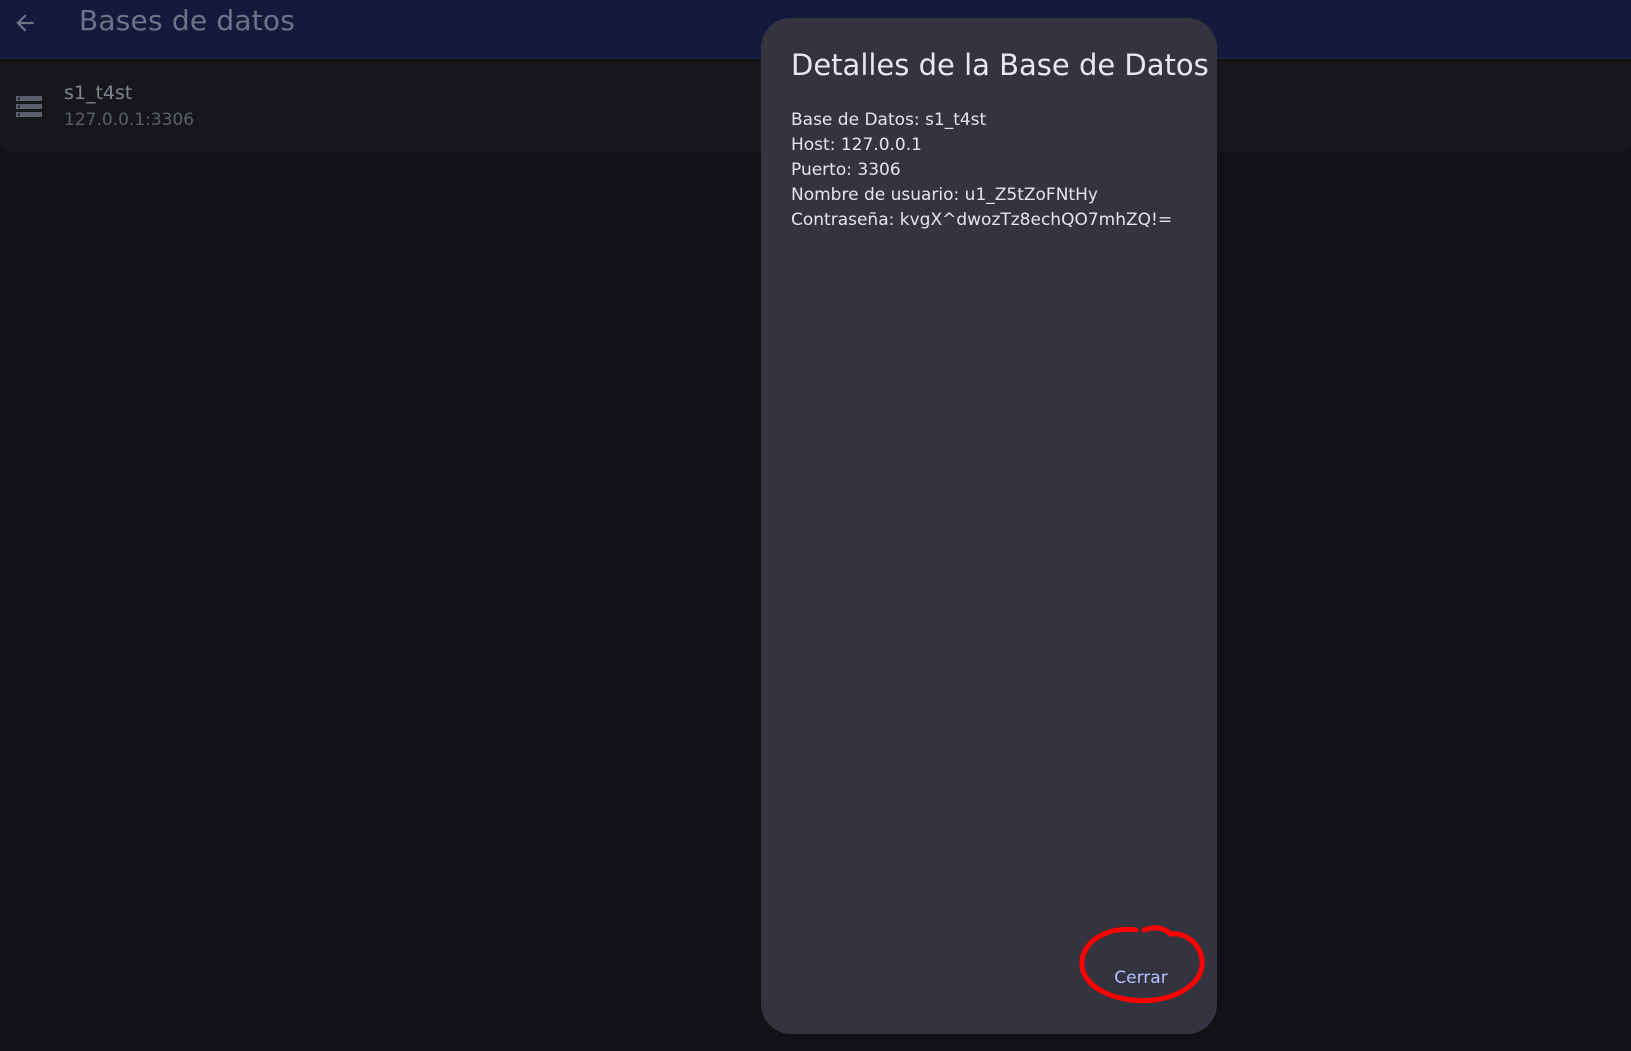 This screenshot has height=1051, width=1631. What do you see at coordinates (982, 220) in the screenshot?
I see `detail-password: Contraseña: kvgX^dwozTz8echQO7mhZQ!=` at bounding box center [982, 220].